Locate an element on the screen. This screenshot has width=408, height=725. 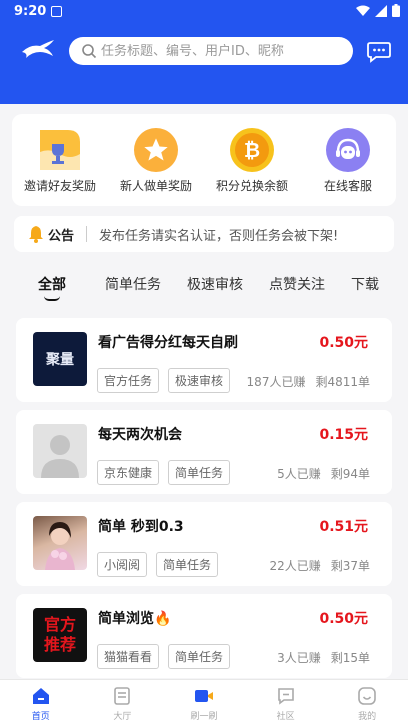
announcement-bar: 公告 发布任务请实名认证，否则任务会被下架! is located at coordinates (204, 234).